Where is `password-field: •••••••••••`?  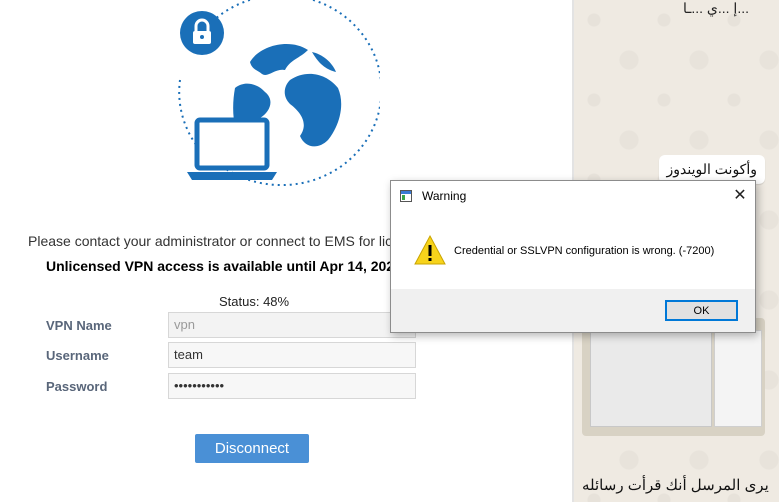 password-field: ••••••••••• is located at coordinates (292, 386).